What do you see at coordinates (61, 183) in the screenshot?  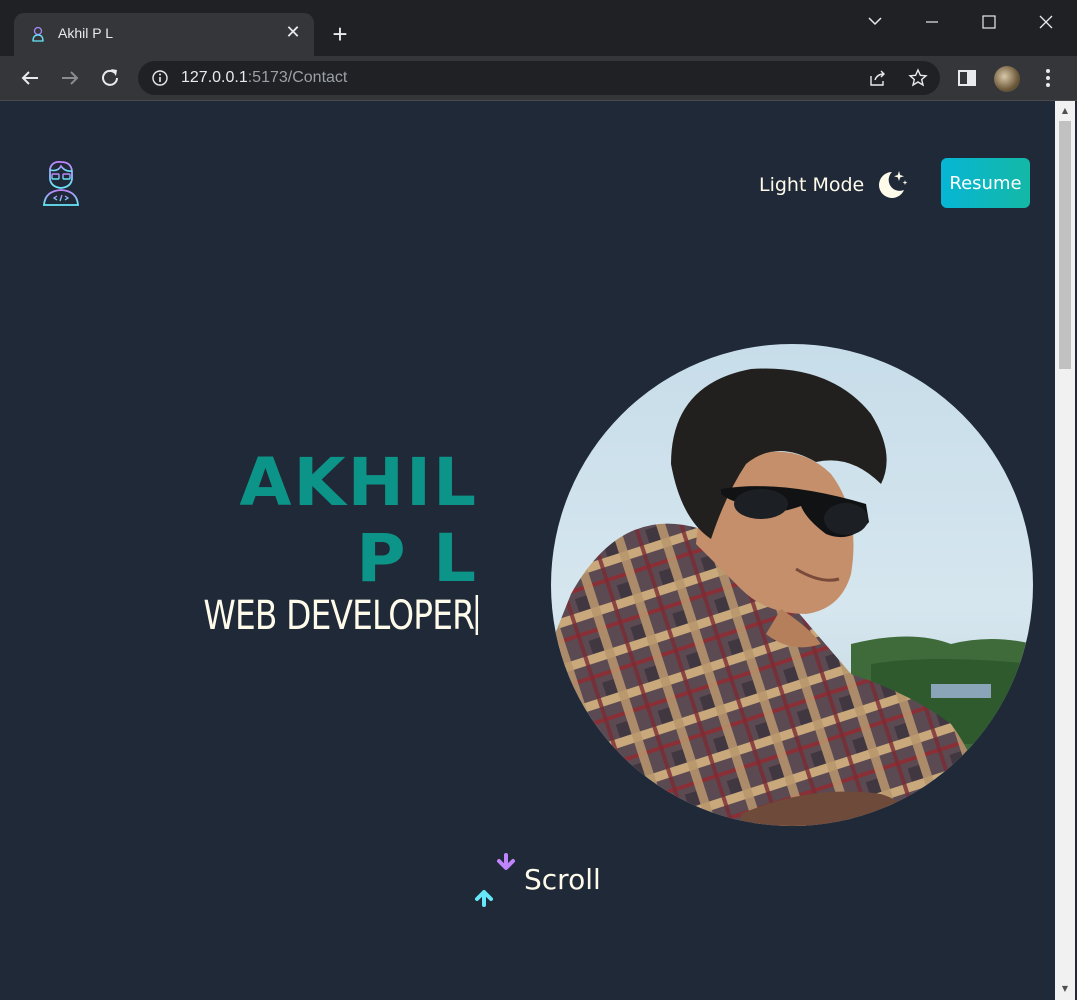 I see `developer-avatar-icon` at bounding box center [61, 183].